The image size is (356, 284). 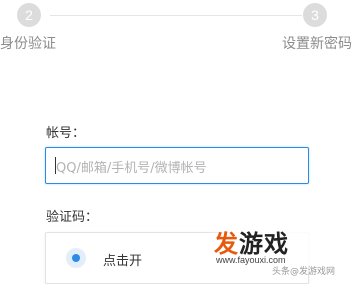 What do you see at coordinates (315, 15) in the screenshot?
I see `step-3-circle: 3` at bounding box center [315, 15].